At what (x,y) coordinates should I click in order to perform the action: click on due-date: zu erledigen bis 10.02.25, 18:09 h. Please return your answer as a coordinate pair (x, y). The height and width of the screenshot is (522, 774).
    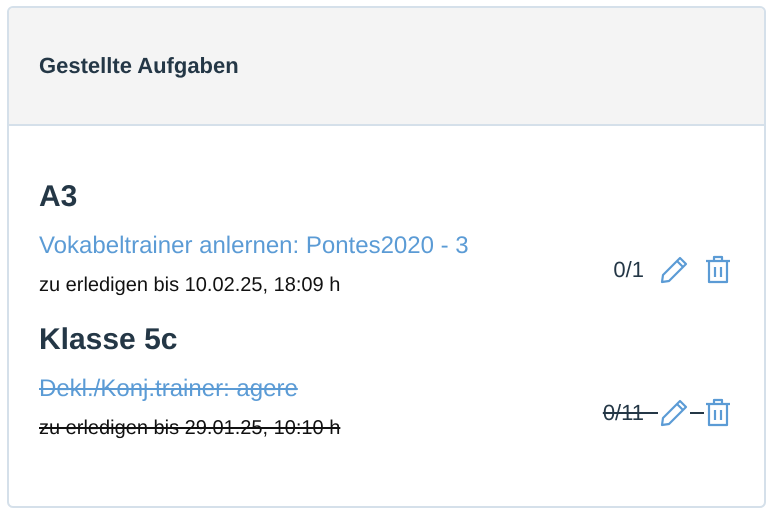
    Looking at the image, I should click on (189, 285).